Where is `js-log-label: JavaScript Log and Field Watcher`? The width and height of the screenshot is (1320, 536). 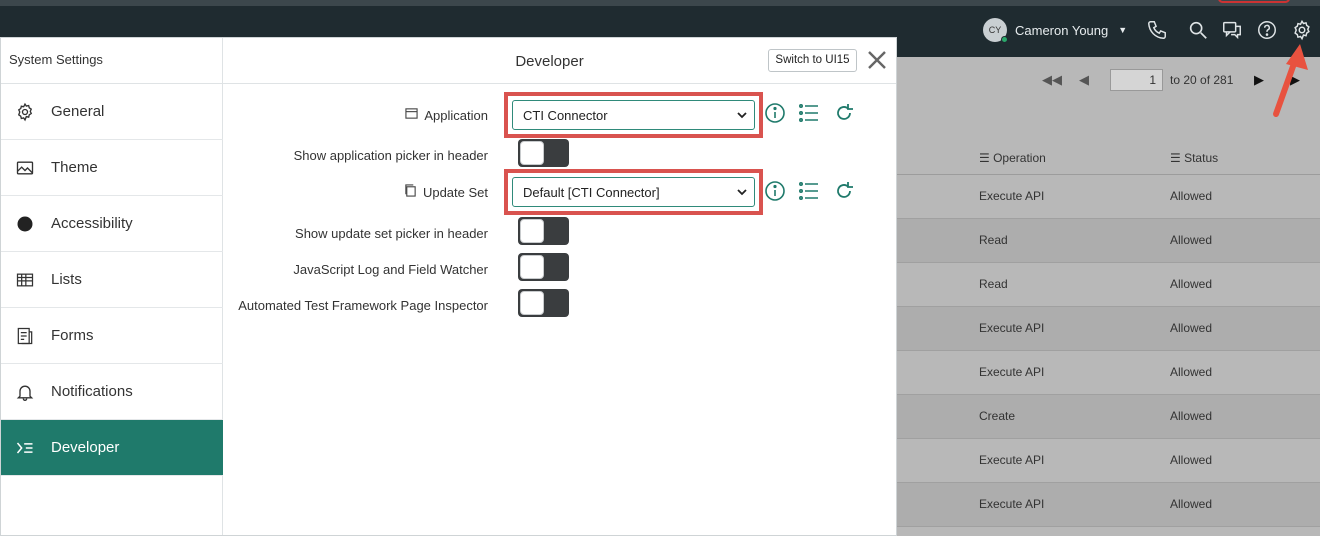
js-log-label: JavaScript Log and Field Watcher is located at coordinates (390, 269).